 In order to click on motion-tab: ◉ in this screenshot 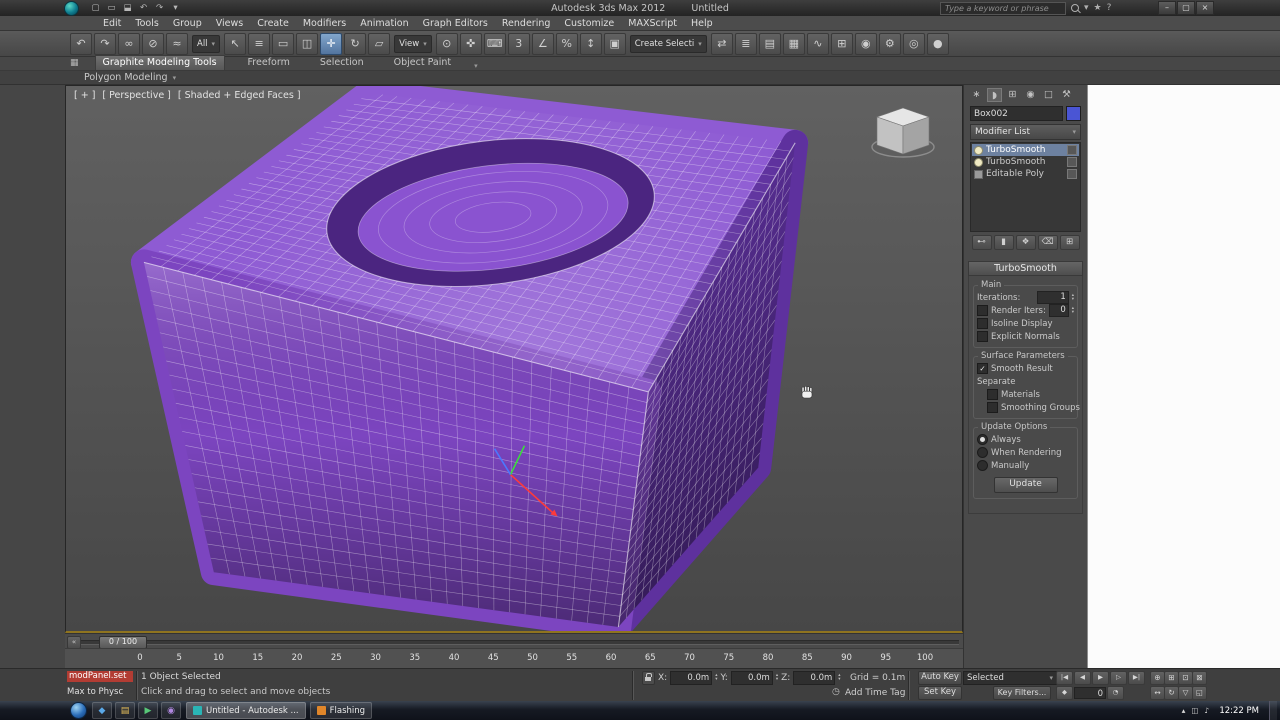, I will do `click(1030, 95)`.